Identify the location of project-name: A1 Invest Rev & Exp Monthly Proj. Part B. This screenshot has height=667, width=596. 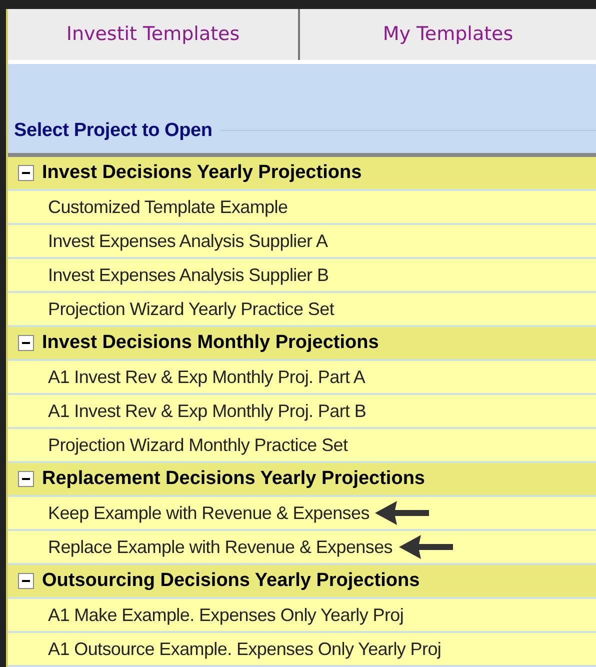
(207, 411).